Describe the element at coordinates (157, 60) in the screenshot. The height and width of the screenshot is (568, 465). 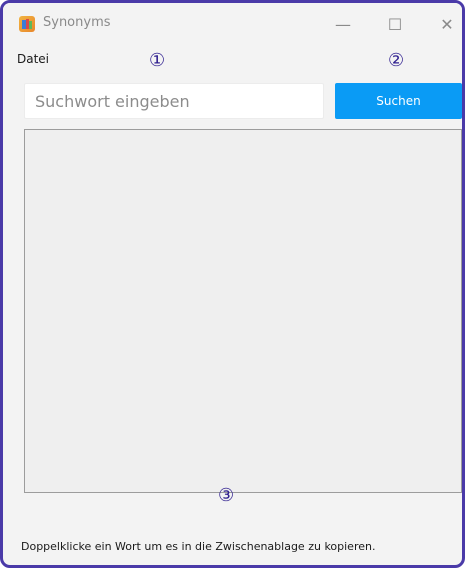
I see `annotation-marker-1: ①` at that location.